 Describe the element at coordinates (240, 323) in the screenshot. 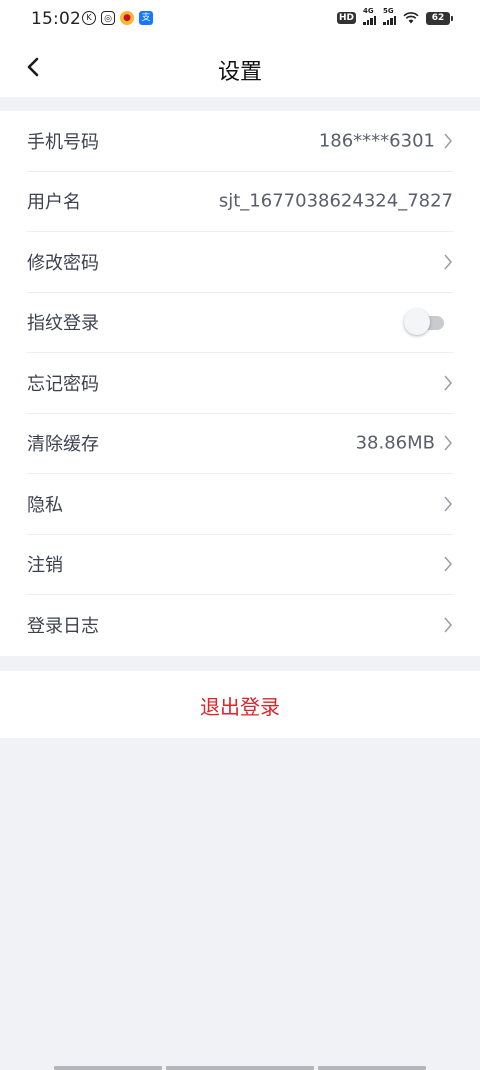

I see `settings-row-fingerprint-login: 指纹登录` at that location.